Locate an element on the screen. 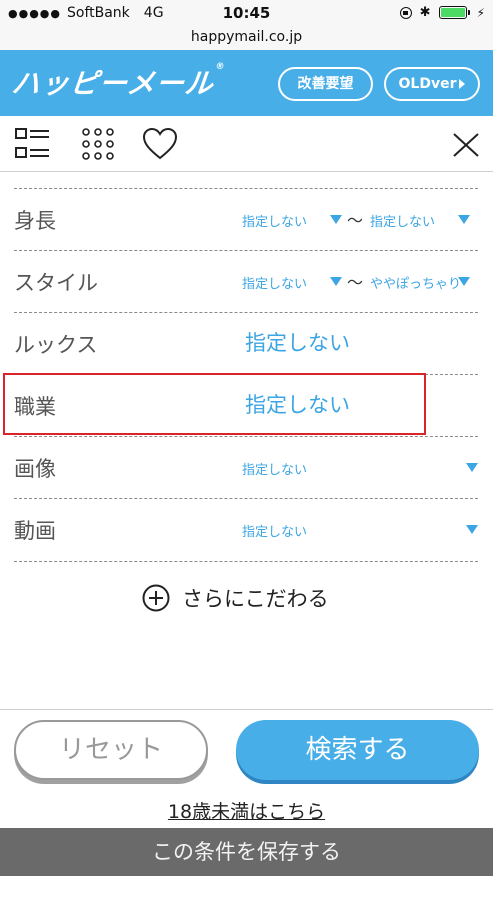 The image size is (493, 898). filter-row-video: 動画 指定しない is located at coordinates (246, 529).